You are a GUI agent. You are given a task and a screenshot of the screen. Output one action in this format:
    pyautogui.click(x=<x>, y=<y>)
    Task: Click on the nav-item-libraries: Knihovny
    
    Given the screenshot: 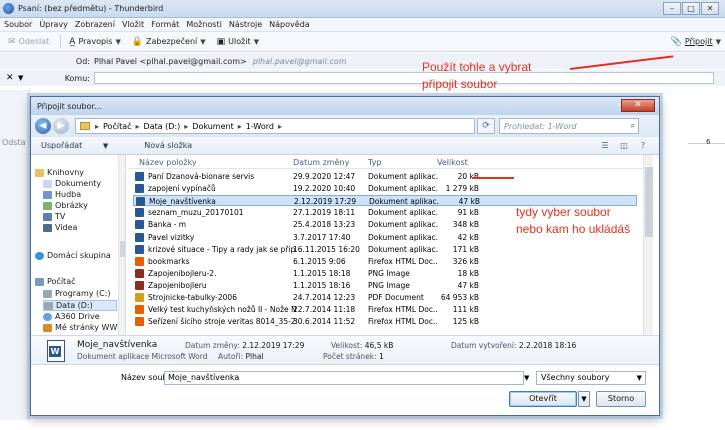 What is the action you would take?
    pyautogui.click(x=59, y=172)
    